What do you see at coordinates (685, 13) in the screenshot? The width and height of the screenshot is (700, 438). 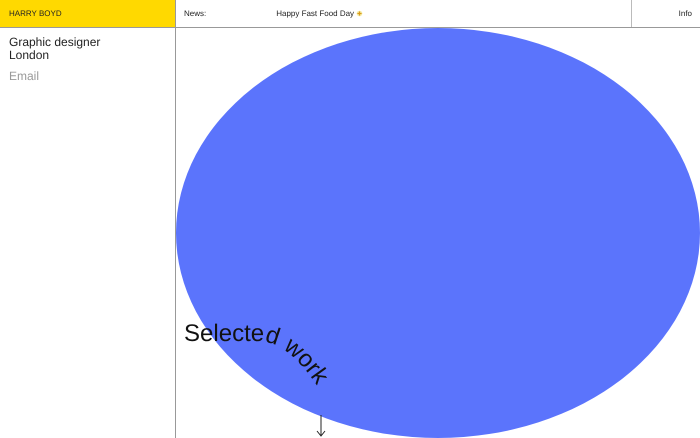 I see `info-link: Info` at bounding box center [685, 13].